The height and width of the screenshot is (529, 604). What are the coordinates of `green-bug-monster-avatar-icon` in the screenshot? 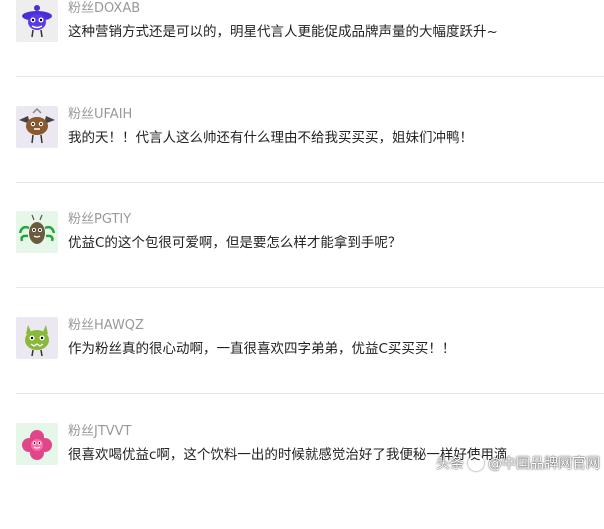 It's located at (37, 232).